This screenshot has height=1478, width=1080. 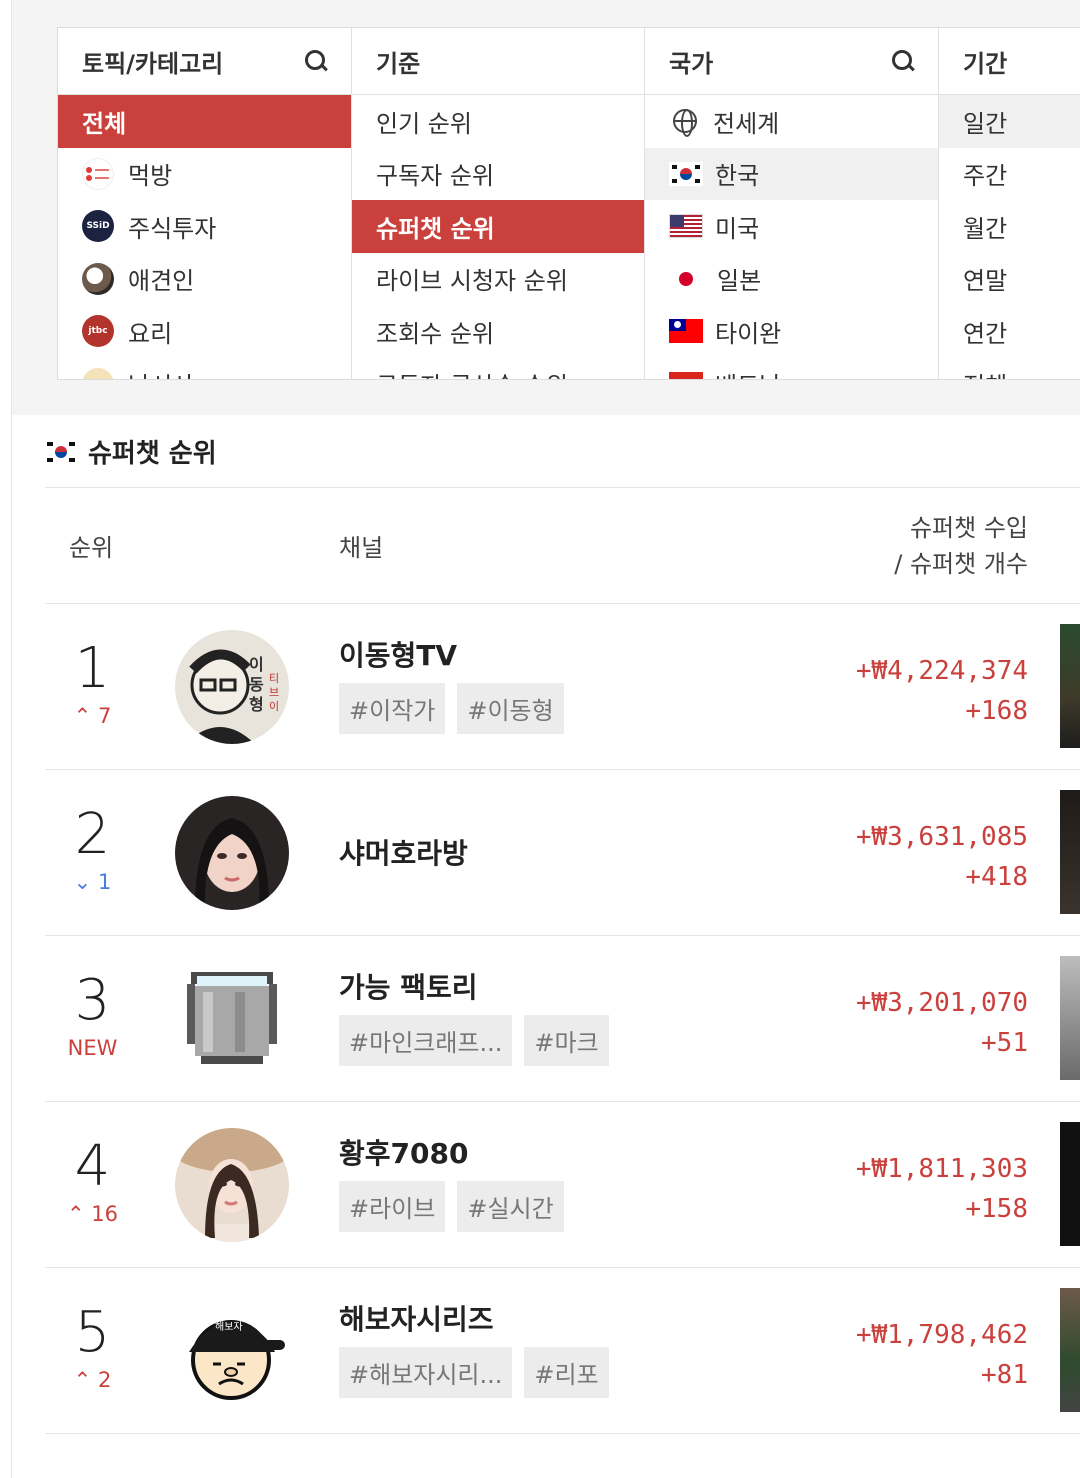 I want to click on topic-item-fishing: 낚시사, so click(x=204, y=368).